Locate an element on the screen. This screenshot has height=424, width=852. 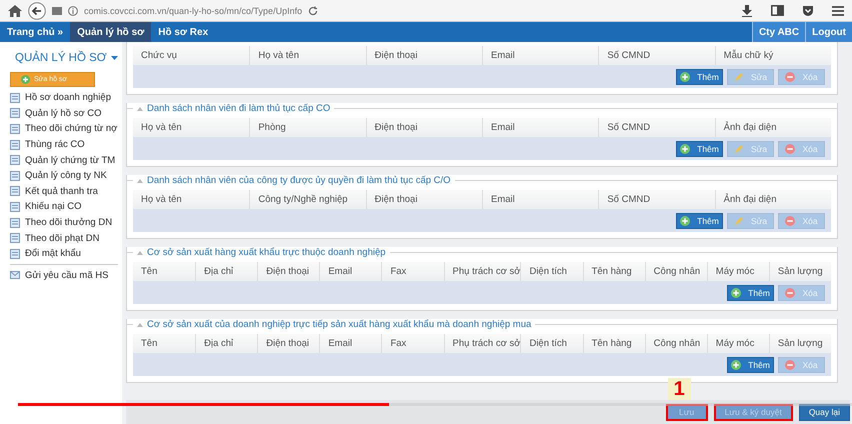
caret-icon is located at coordinates (114, 58).